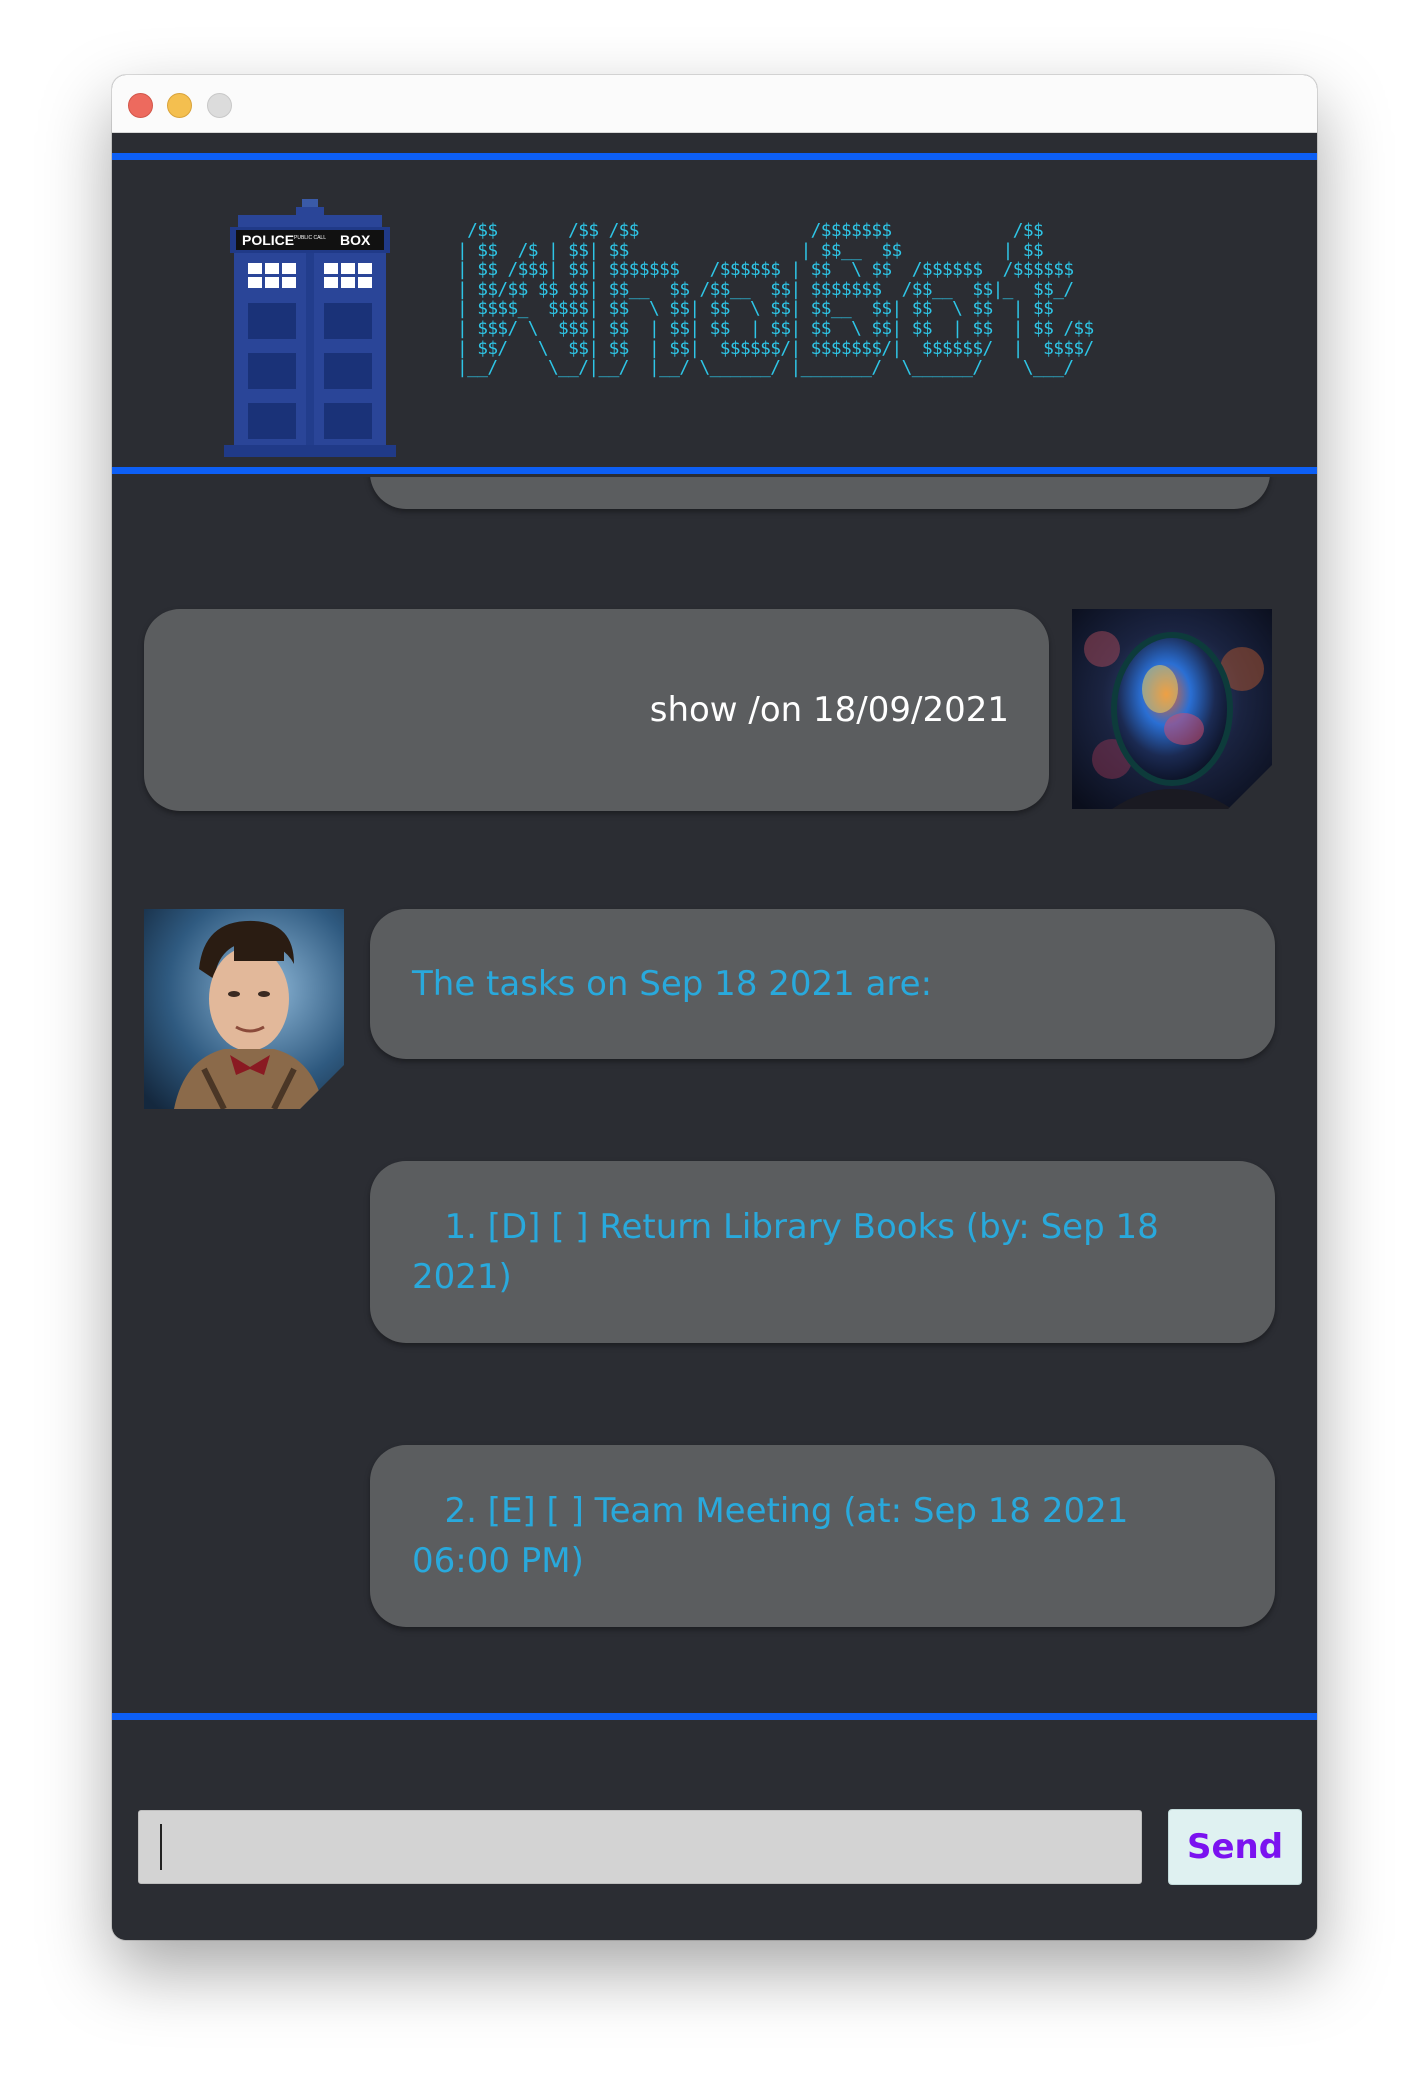 The height and width of the screenshot is (2080, 1424). What do you see at coordinates (714, 104) in the screenshot?
I see `title-bar` at bounding box center [714, 104].